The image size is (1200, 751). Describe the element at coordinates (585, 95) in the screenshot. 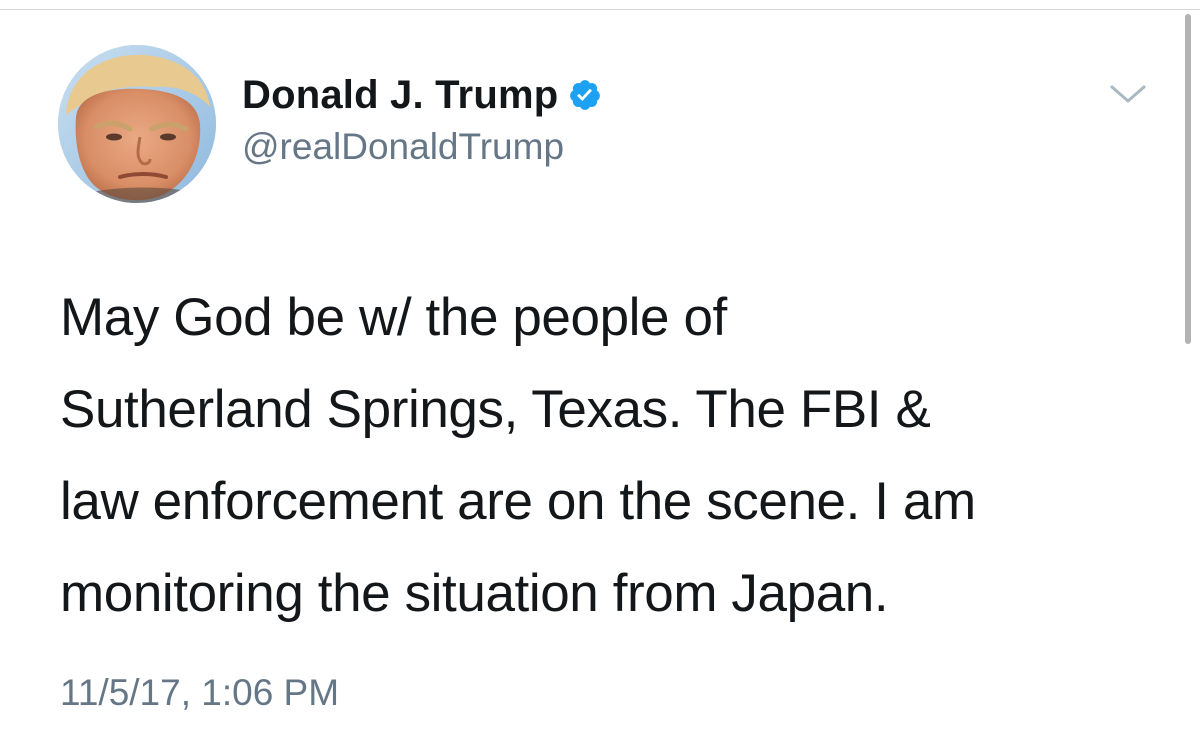

I see `verified-badge-icon` at that location.